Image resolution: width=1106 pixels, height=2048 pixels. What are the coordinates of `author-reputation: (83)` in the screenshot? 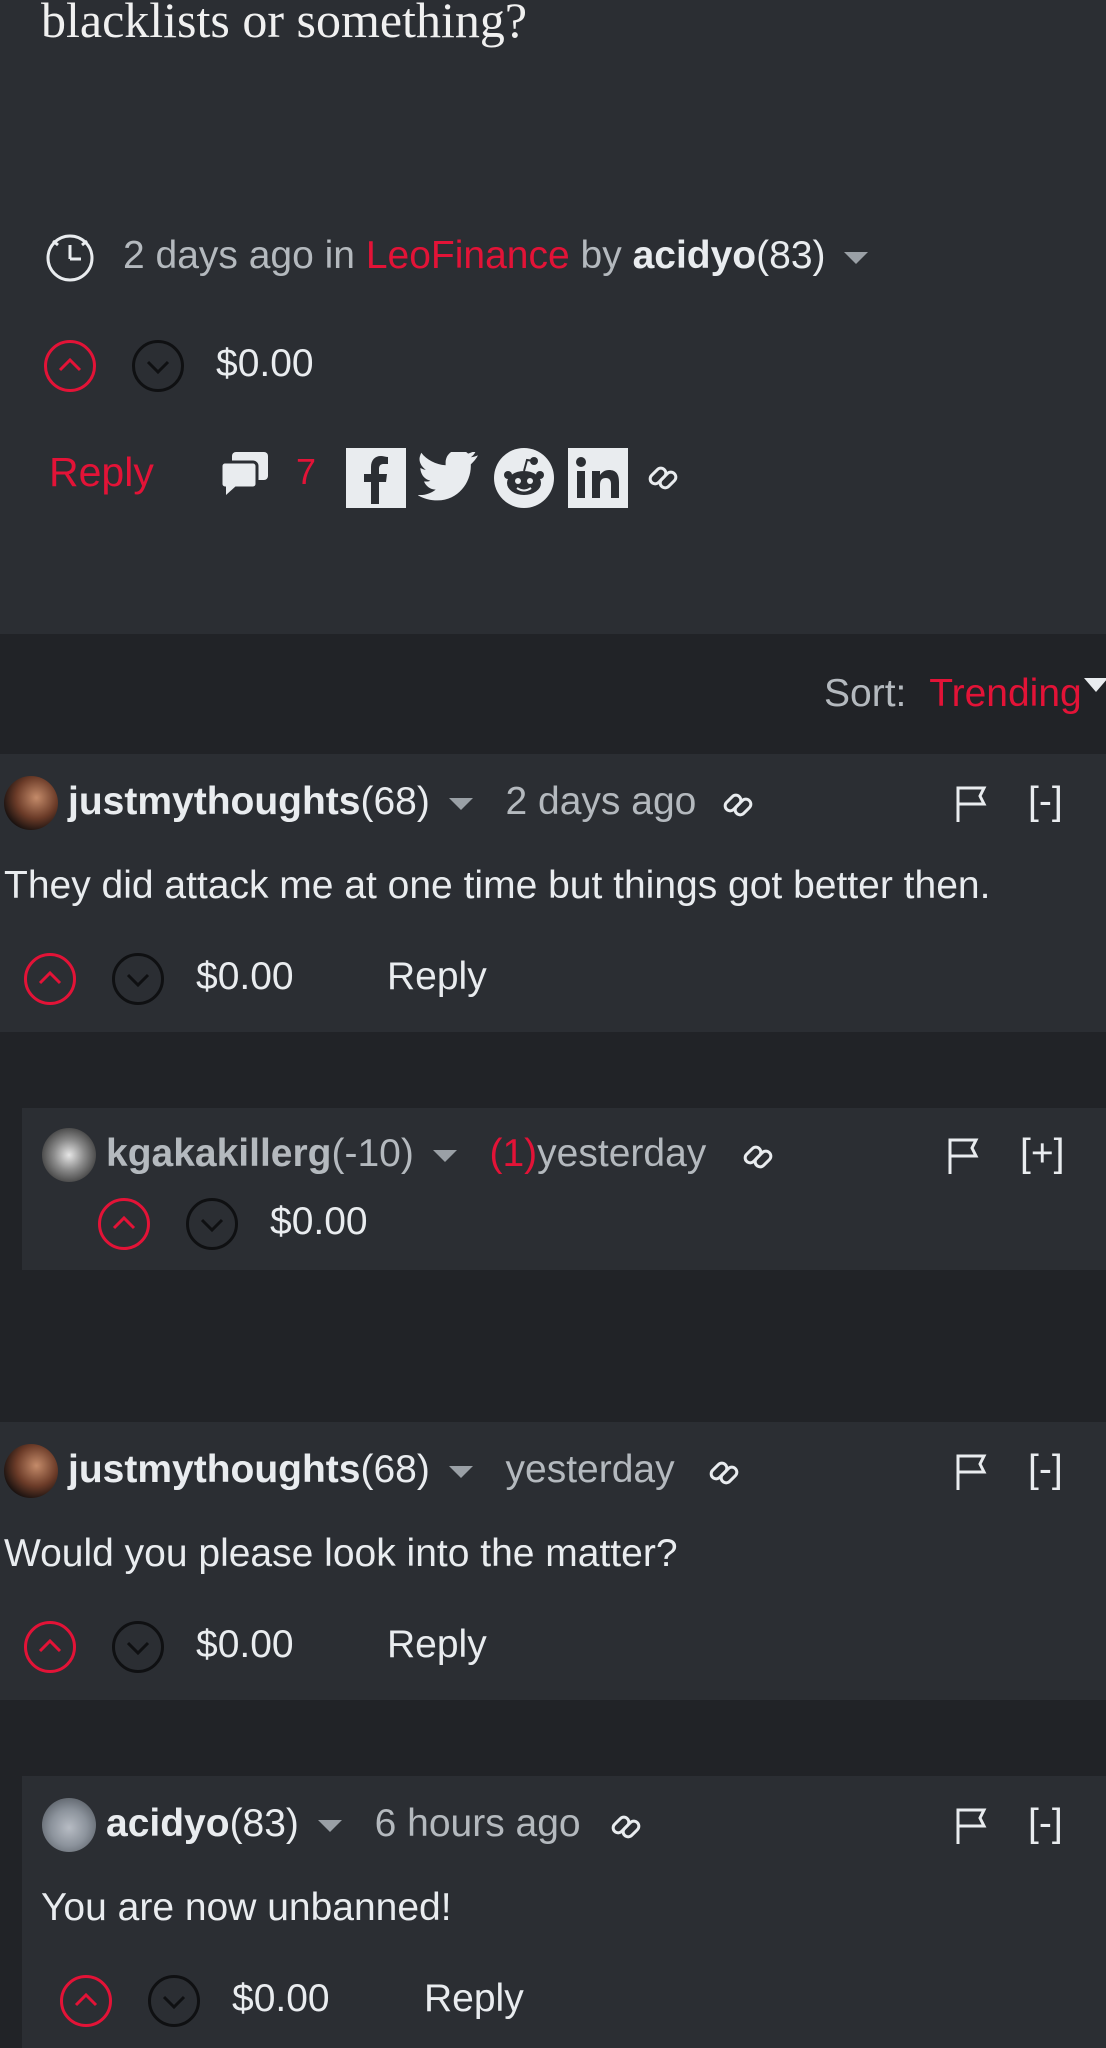 It's located at (791, 255).